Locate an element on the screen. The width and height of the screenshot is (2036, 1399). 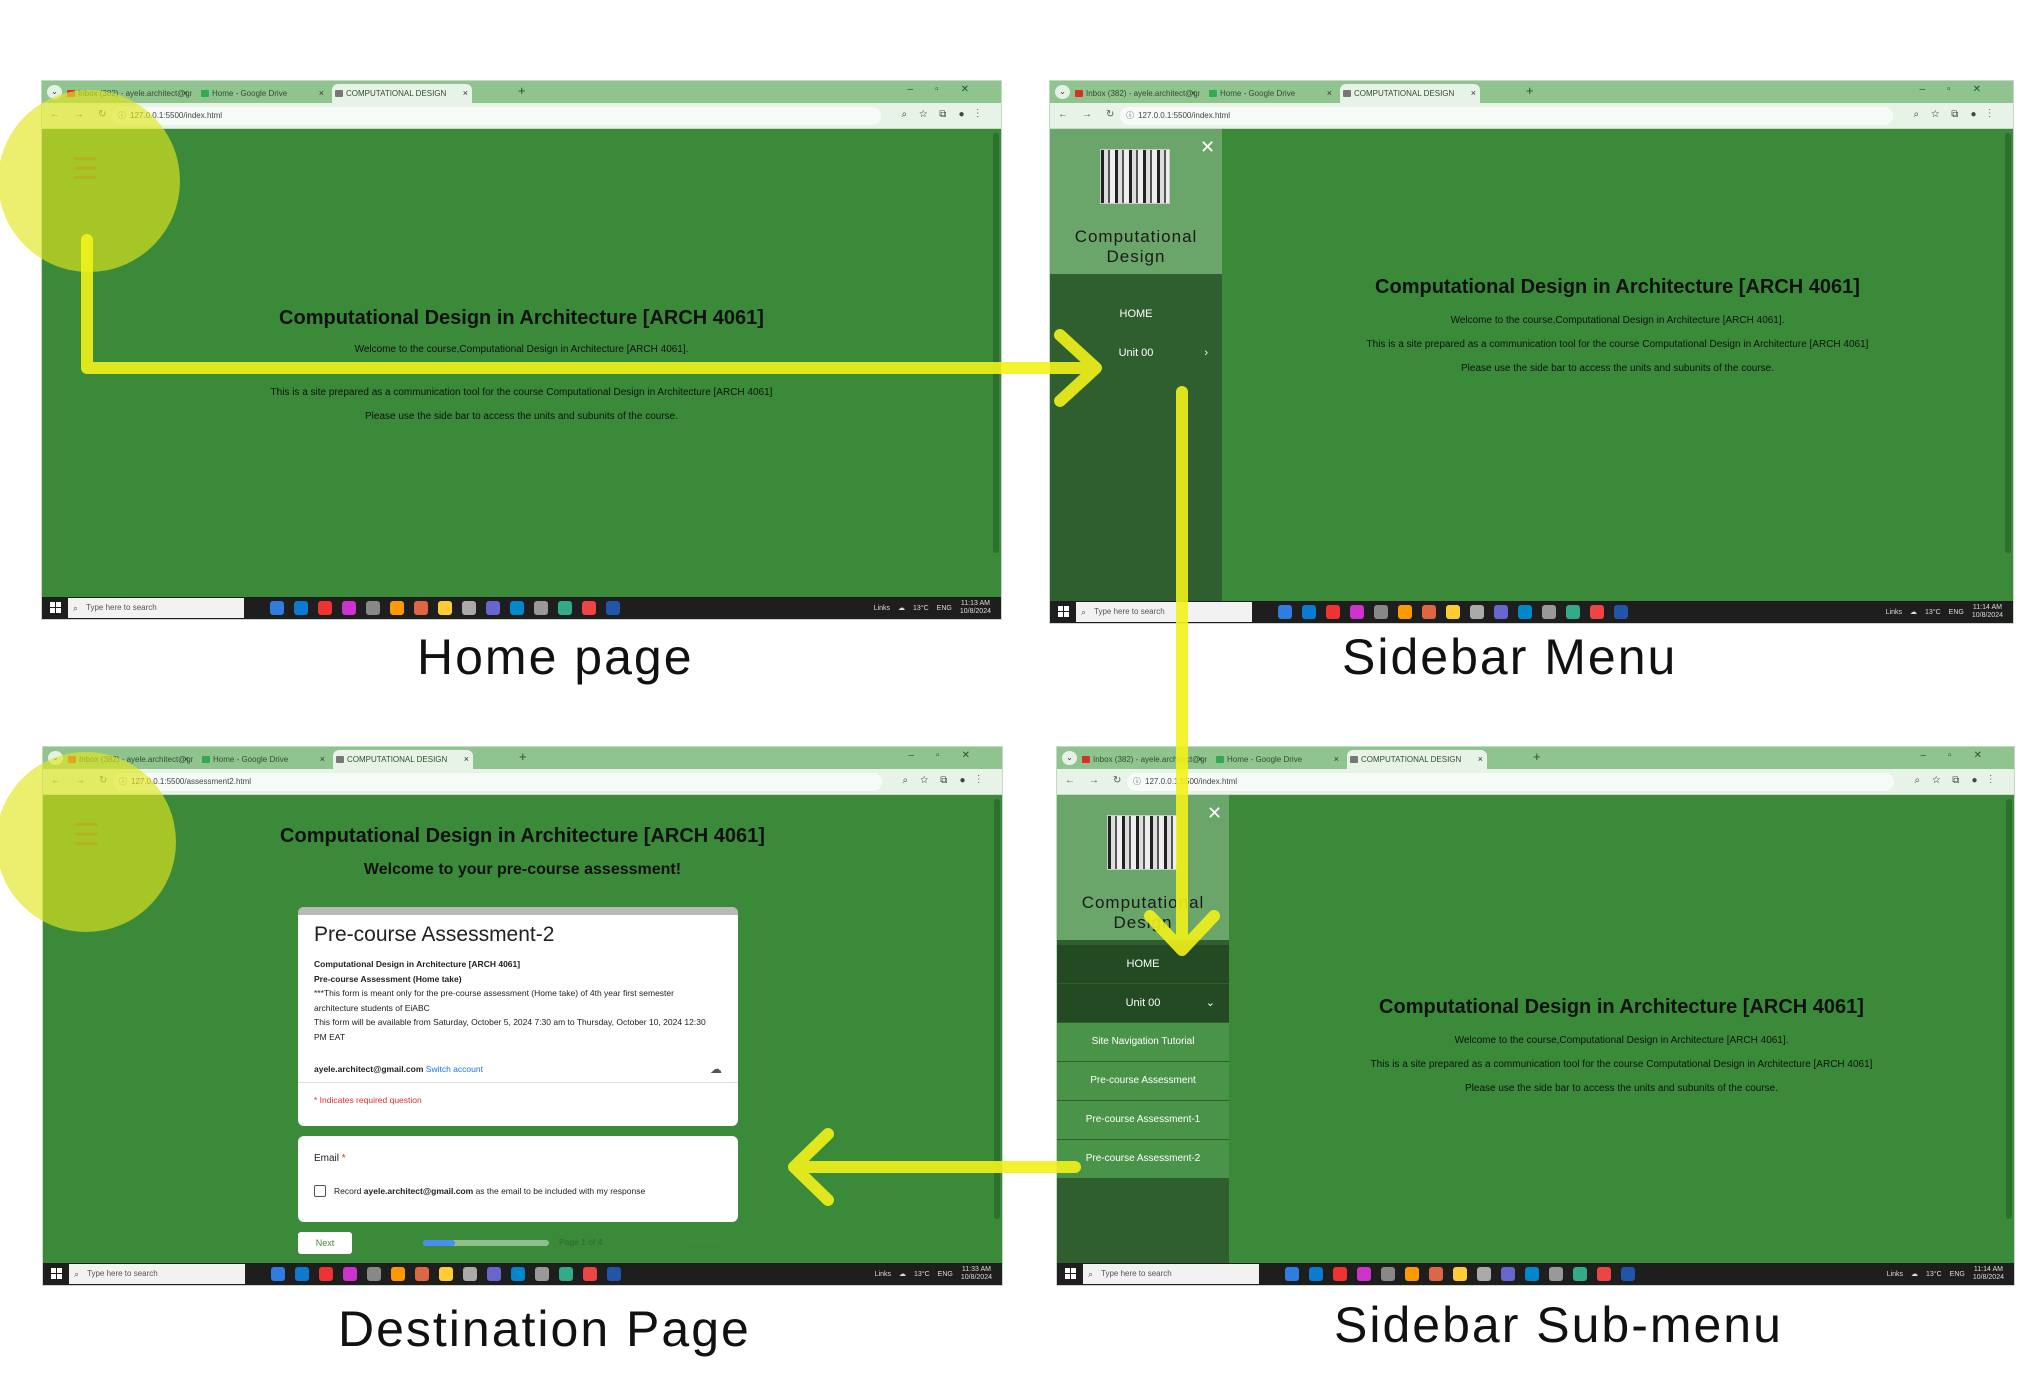
weather-icon: ☁ is located at coordinates (902, 608).